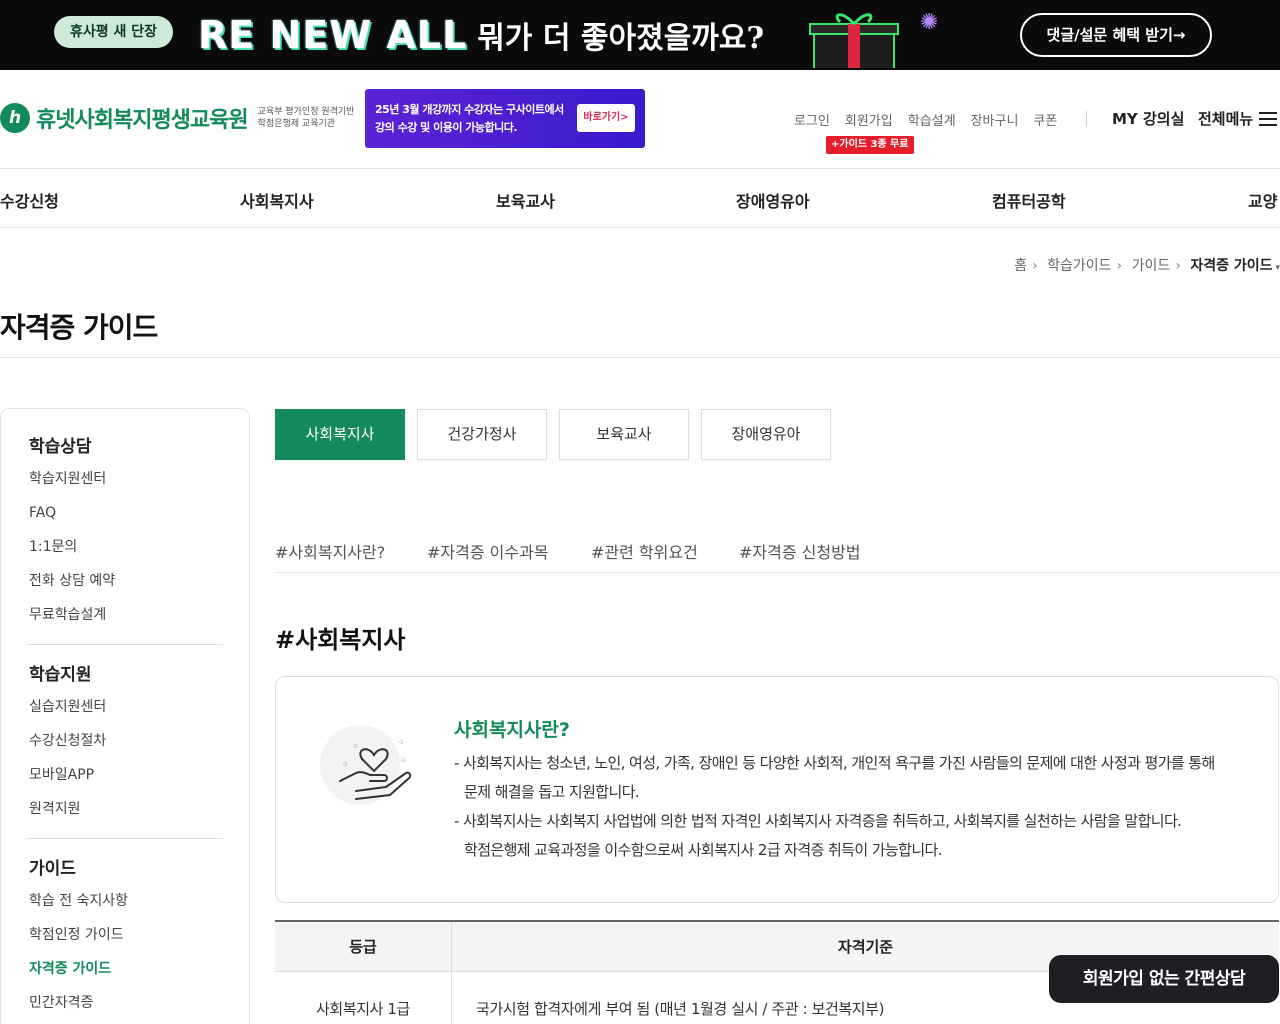 This screenshot has width=1280, height=1024. What do you see at coordinates (277, 200) in the screenshot?
I see `gnb-item-social-worker: 사회복지사` at bounding box center [277, 200].